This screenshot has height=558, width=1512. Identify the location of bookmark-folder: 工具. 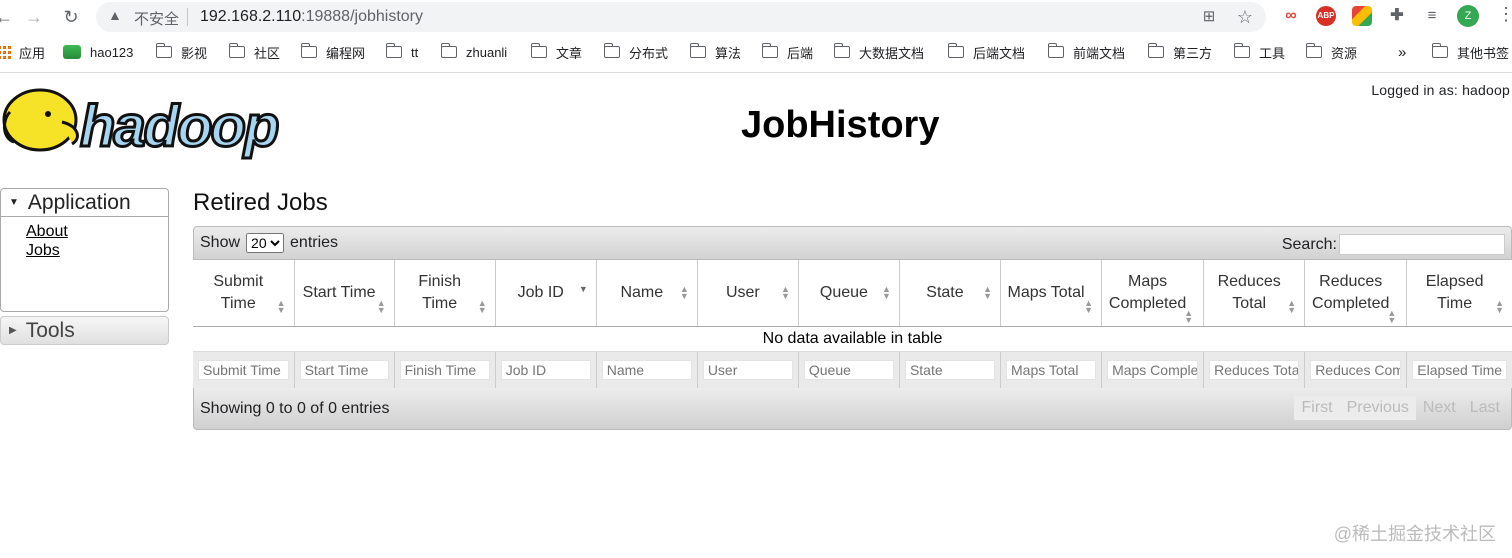
(1259, 52).